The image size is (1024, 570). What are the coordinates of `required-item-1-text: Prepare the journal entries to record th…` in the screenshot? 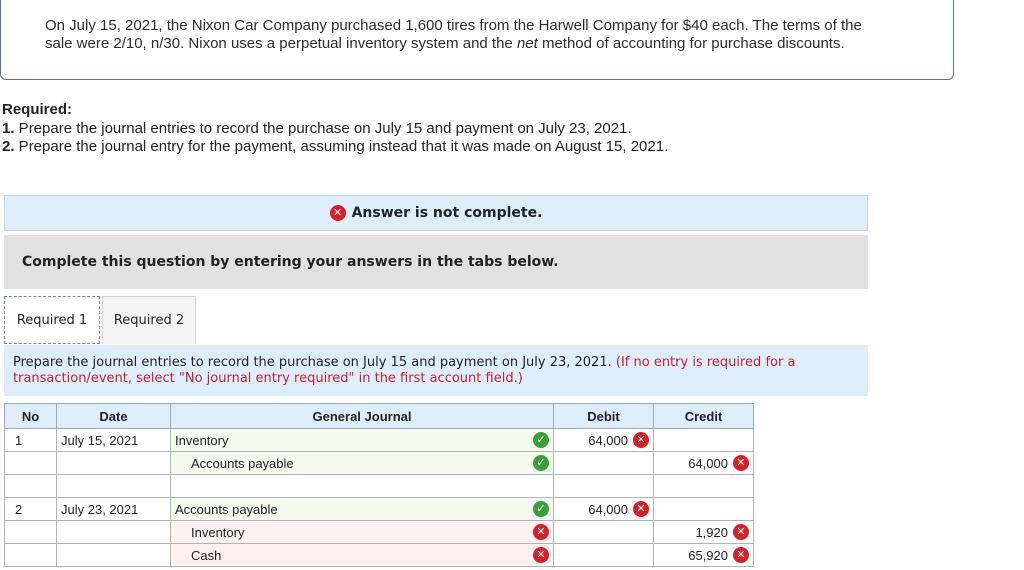 It's located at (323, 128).